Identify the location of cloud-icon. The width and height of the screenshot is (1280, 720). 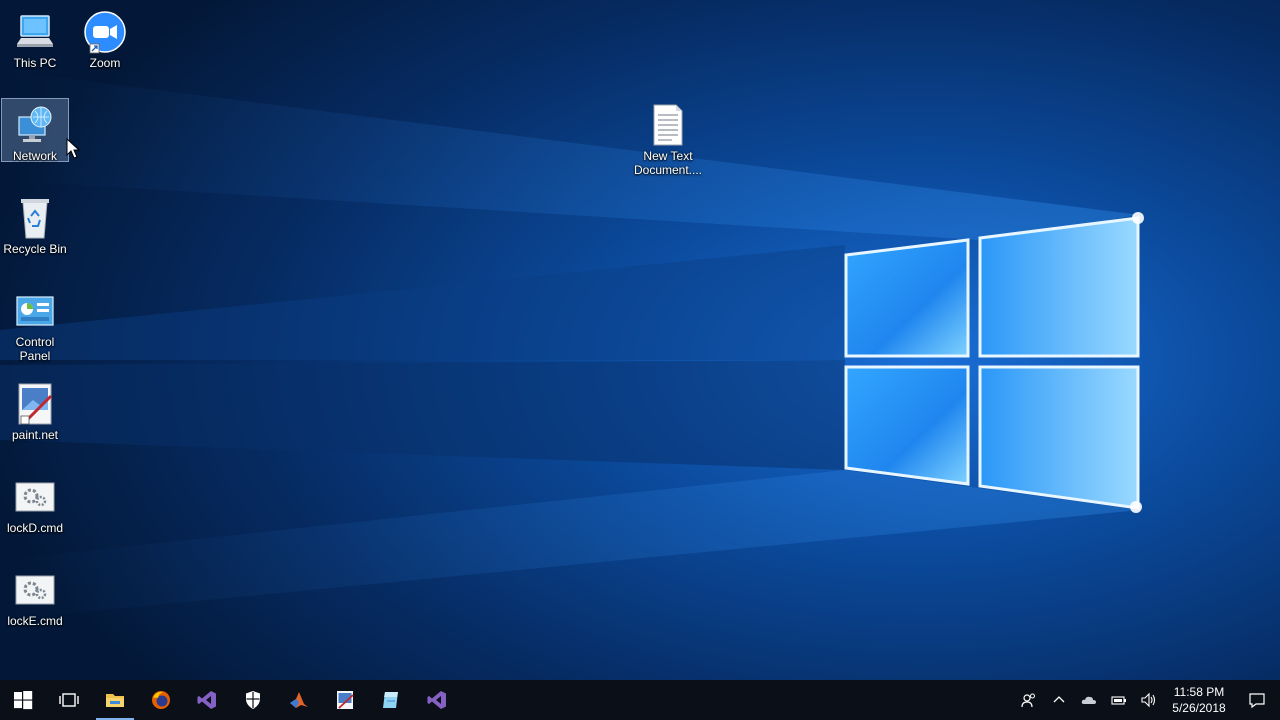
(1088, 700).